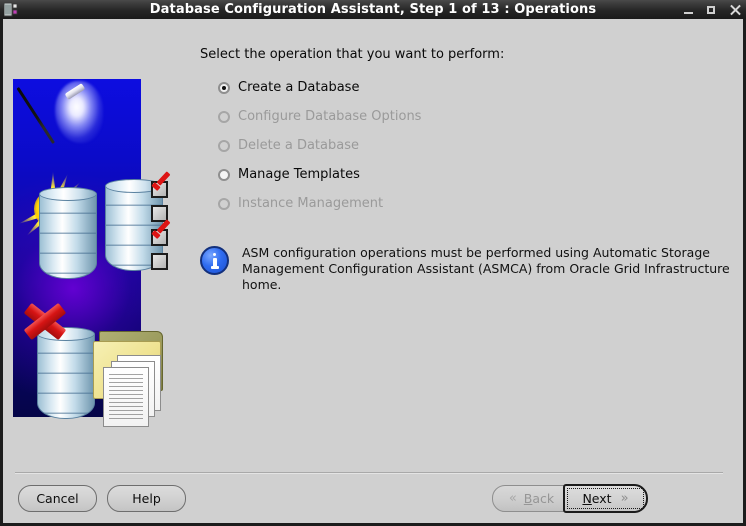  What do you see at coordinates (597, 498) in the screenshot?
I see `next-button-label: Next` at bounding box center [597, 498].